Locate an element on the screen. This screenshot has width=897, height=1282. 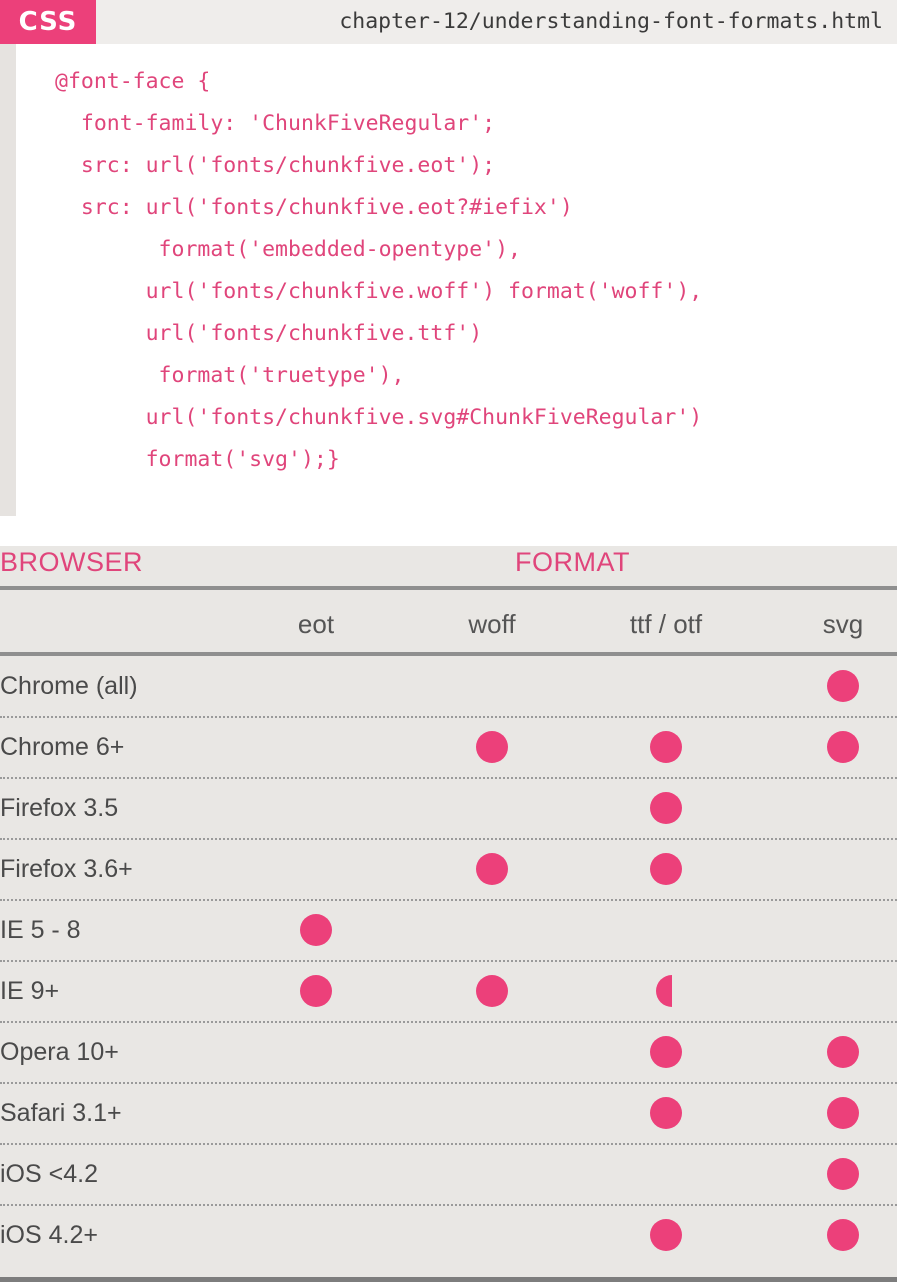
code-line: url('fonts/chunkfive.ttf') is located at coordinates (269, 333).